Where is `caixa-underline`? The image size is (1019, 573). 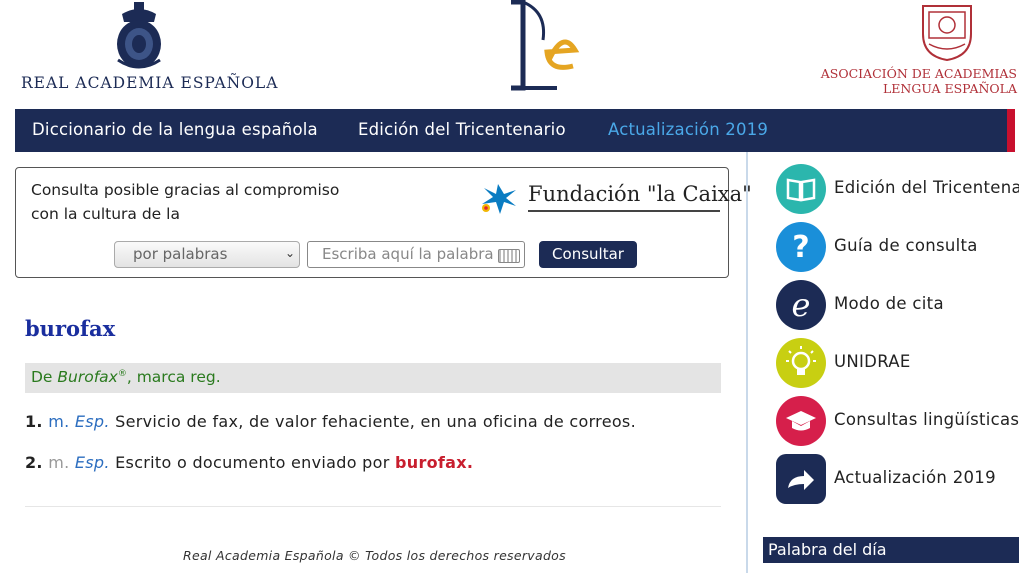 caixa-underline is located at coordinates (624, 211).